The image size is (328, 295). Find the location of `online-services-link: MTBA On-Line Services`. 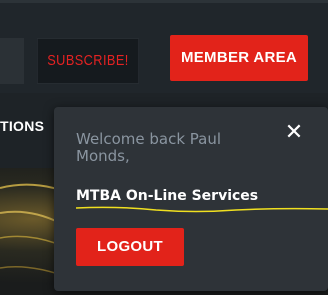

online-services-link: MTBA On-Line Services is located at coordinates (167, 196).